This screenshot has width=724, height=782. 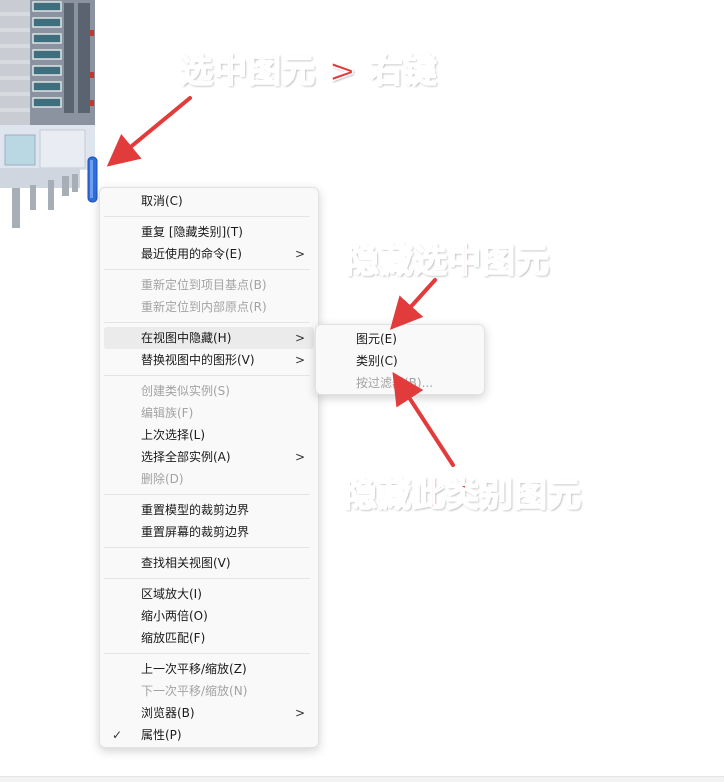 I want to click on menu-item-recent-commands: 最近使用的命令(E) >, so click(x=209, y=254).